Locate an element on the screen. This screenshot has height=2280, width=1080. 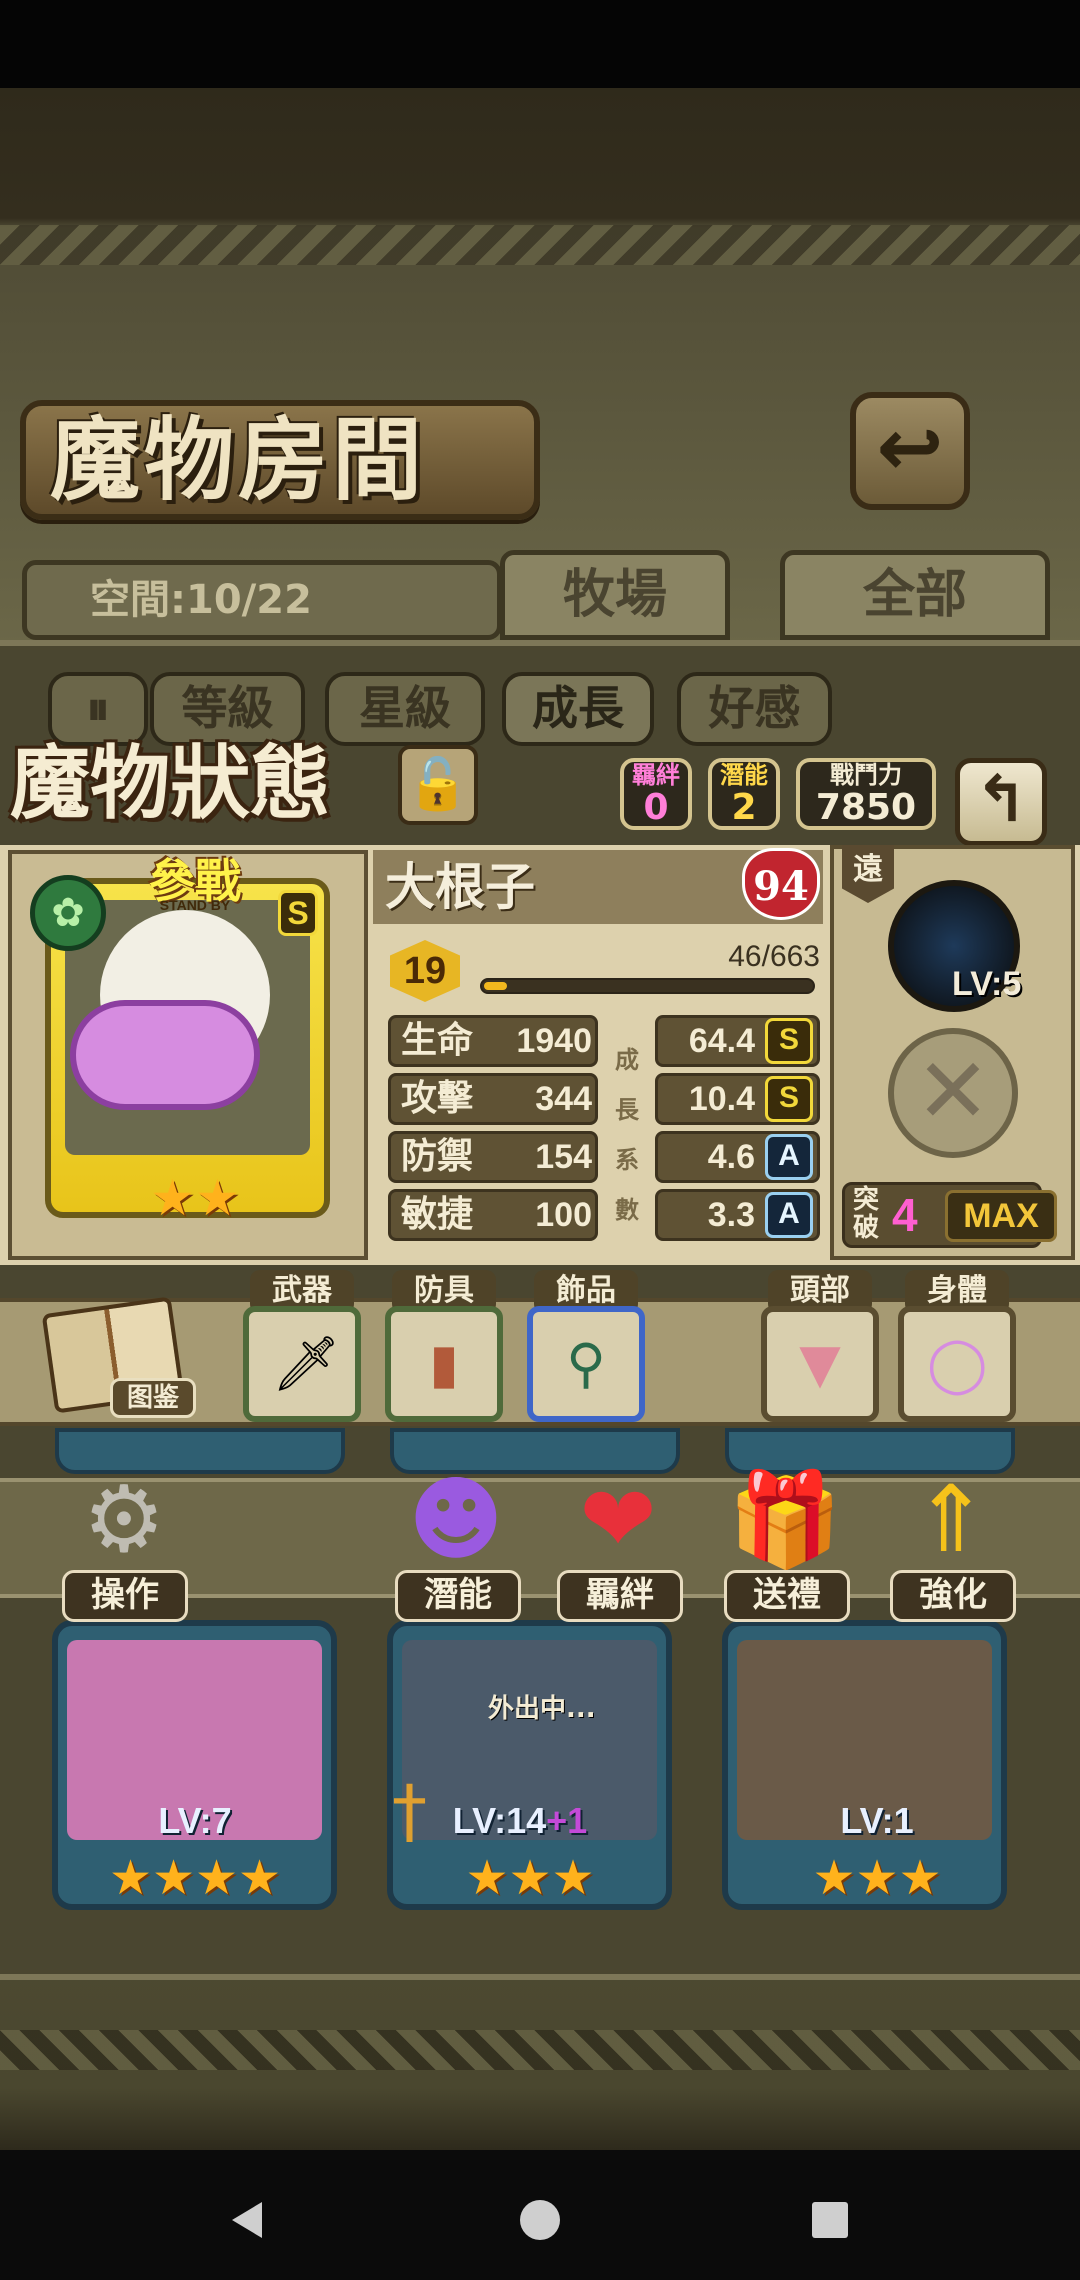
sword-icon: 🗡 is located at coordinates (306, 1363).